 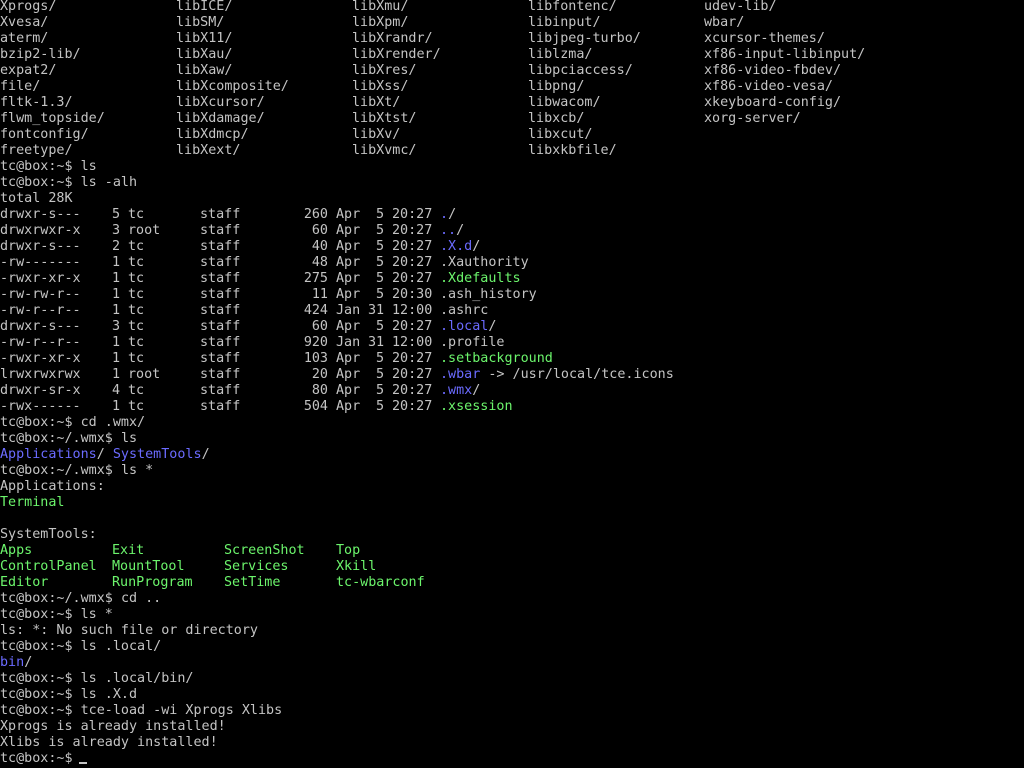 What do you see at coordinates (116, 230) in the screenshot?
I see `ls-links: 3` at bounding box center [116, 230].